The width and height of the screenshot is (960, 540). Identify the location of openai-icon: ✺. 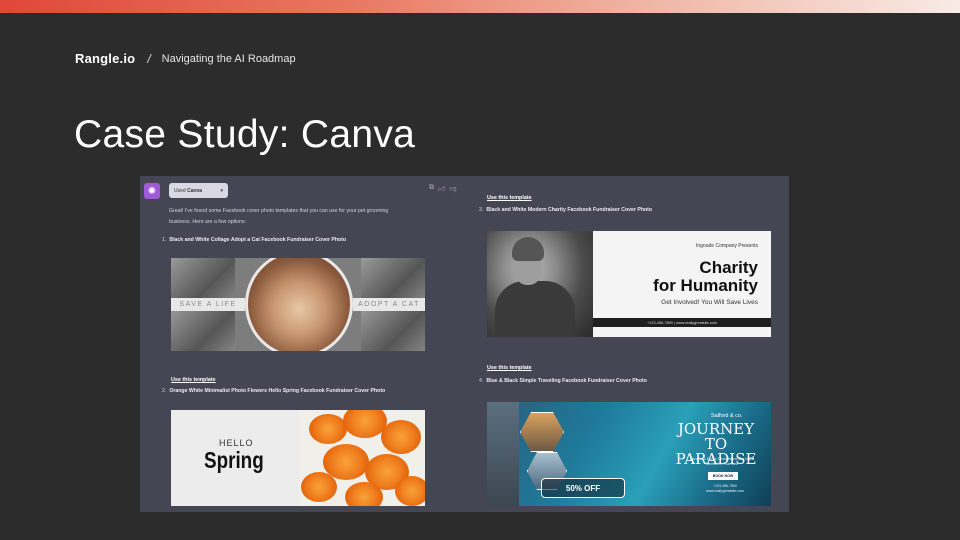
(152, 191).